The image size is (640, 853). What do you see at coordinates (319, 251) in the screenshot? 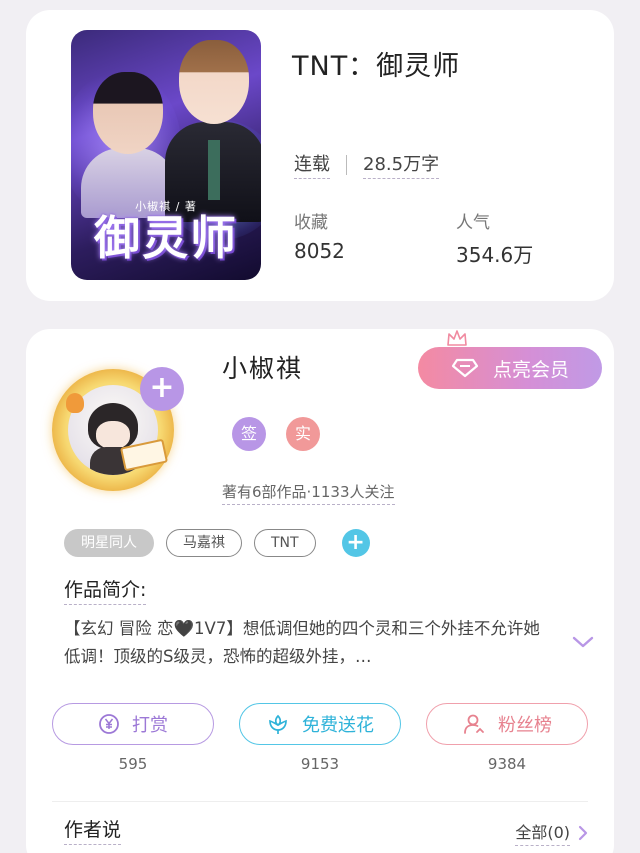
I see `favorites-value: 8052` at bounding box center [319, 251].